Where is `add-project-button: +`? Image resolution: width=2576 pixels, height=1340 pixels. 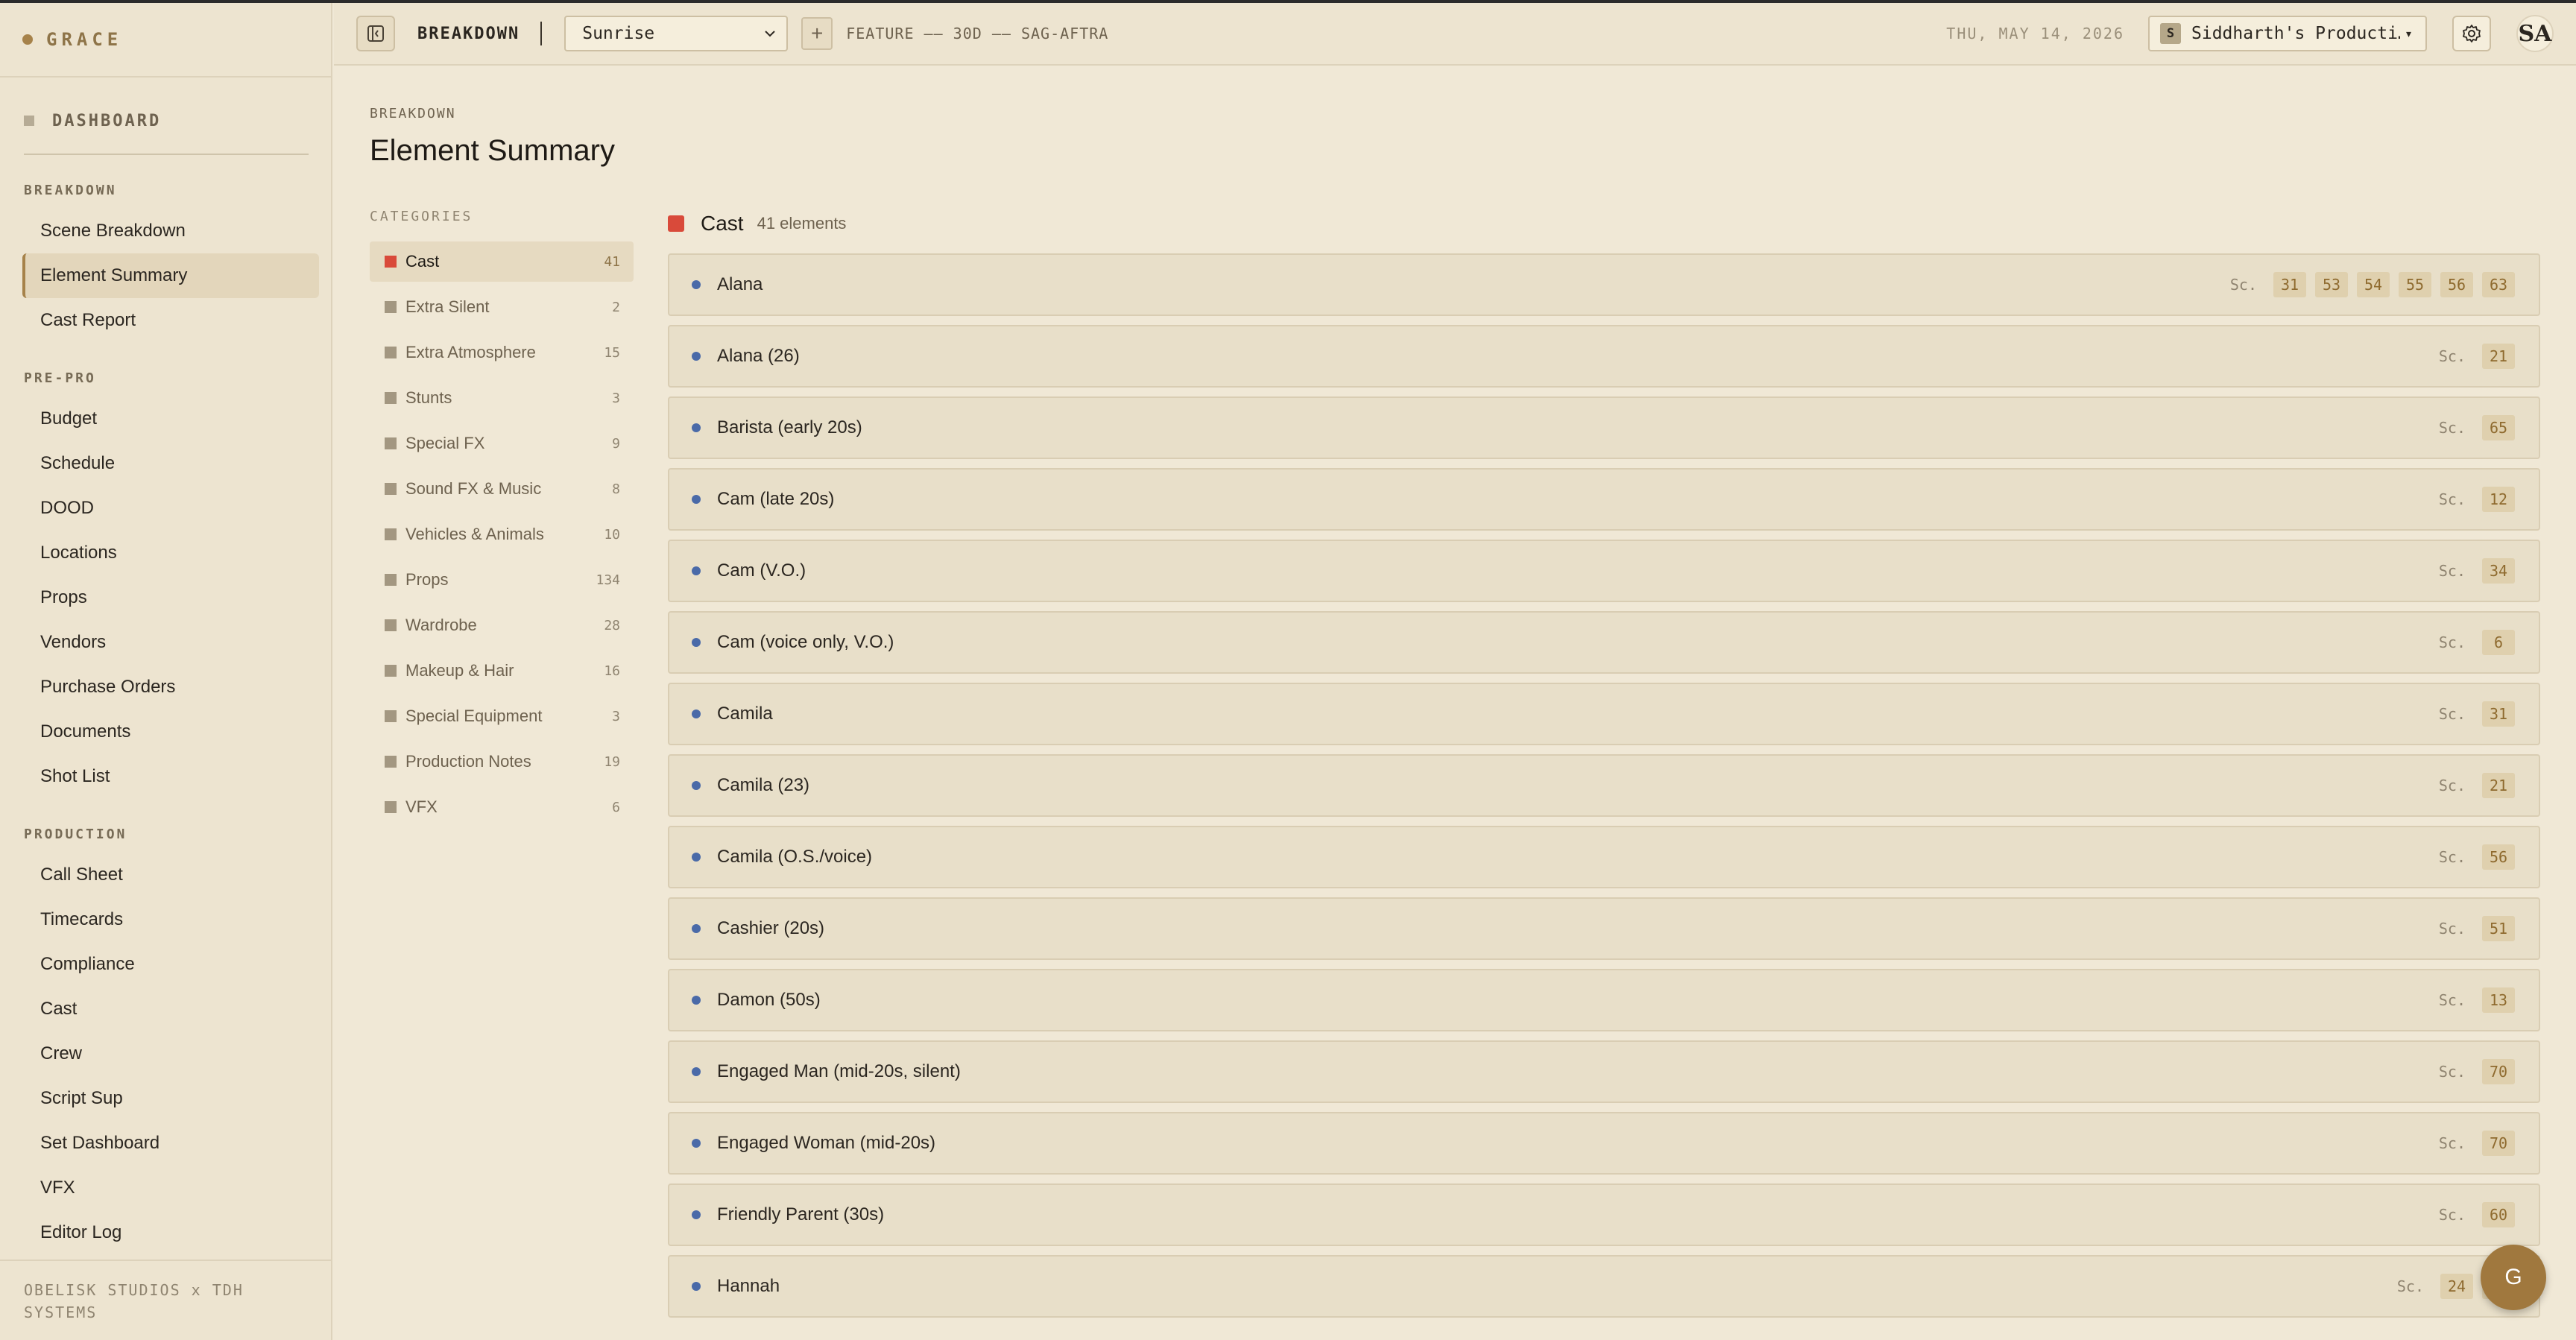
add-project-button: + is located at coordinates (817, 34).